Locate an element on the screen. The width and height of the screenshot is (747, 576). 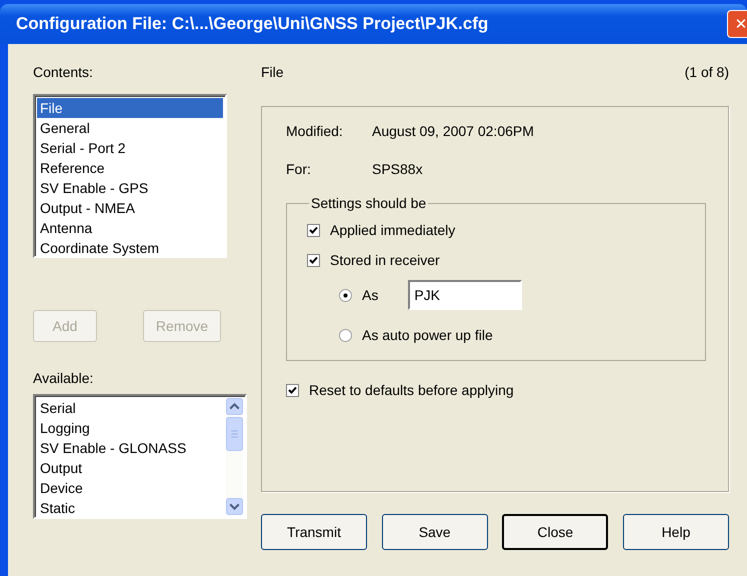
list-item: Output - NMEA is located at coordinates (130, 208).